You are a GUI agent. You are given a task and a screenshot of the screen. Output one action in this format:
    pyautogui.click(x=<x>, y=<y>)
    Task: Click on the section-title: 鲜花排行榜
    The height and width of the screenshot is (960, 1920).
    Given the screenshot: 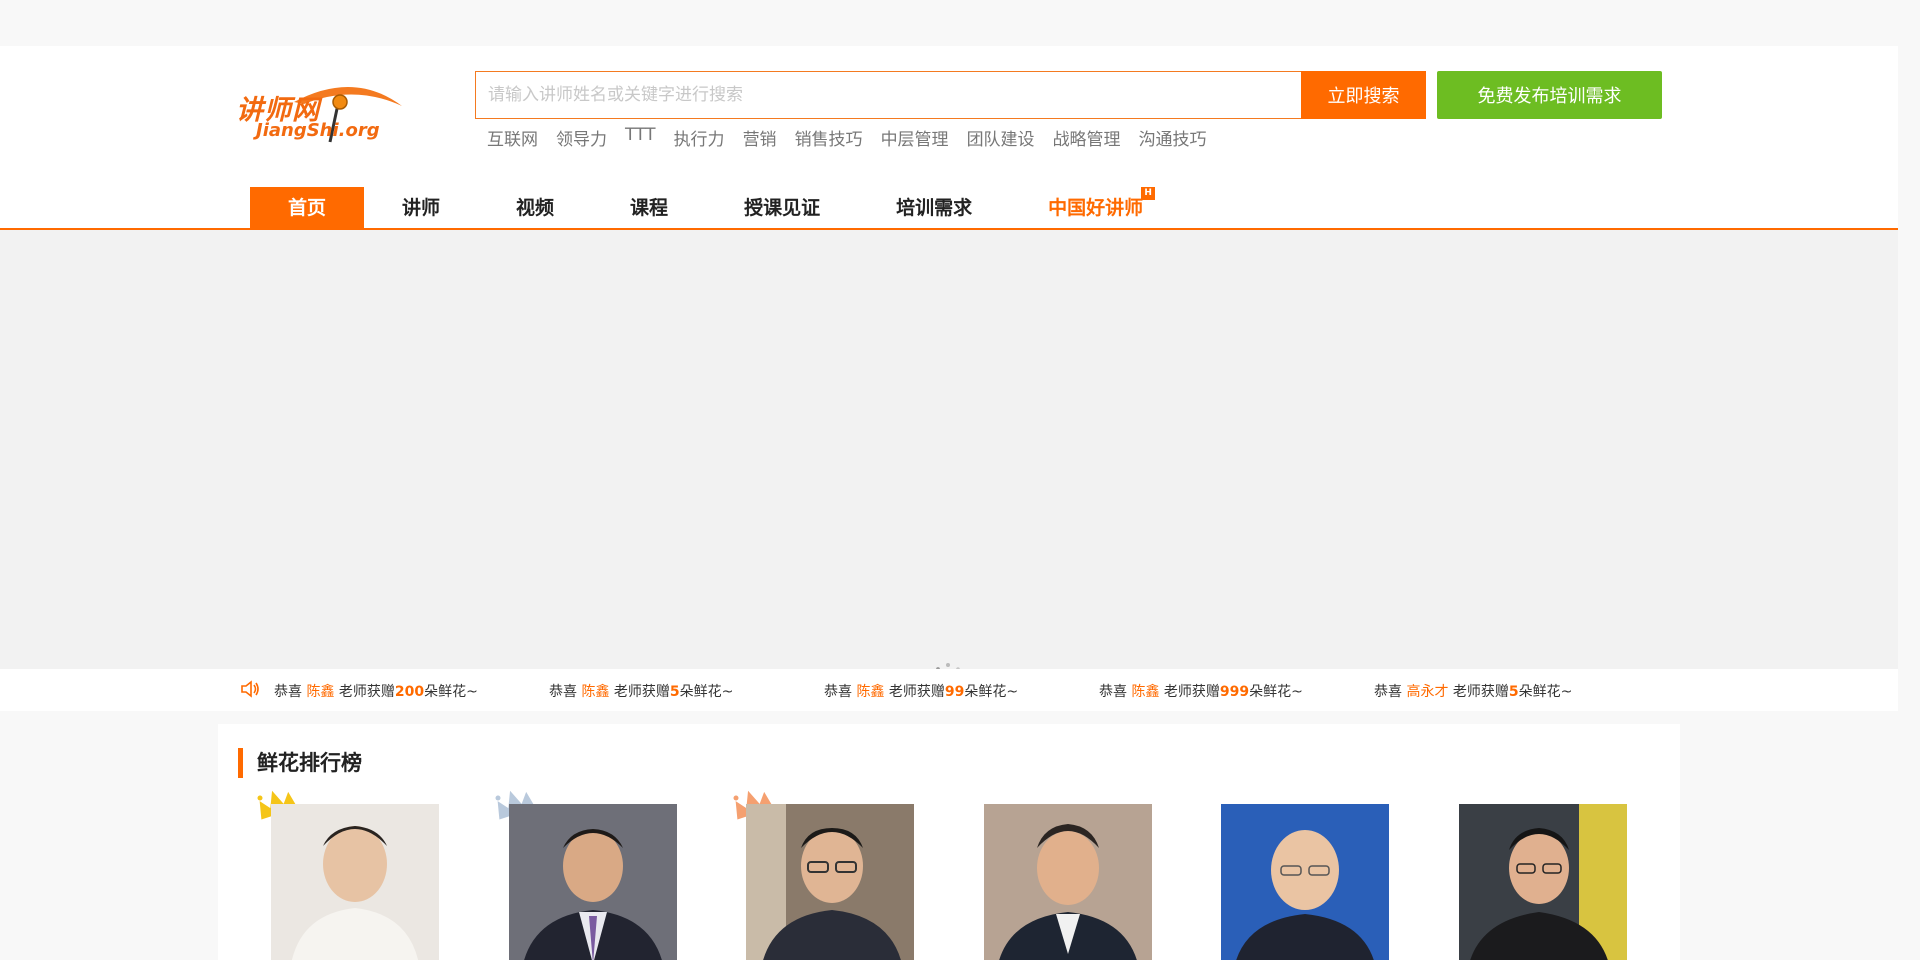 What is the action you would take?
    pyautogui.click(x=300, y=763)
    